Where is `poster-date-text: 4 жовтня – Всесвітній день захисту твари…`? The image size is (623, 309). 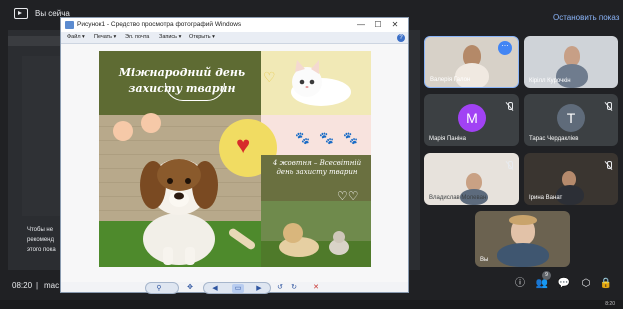
poster-date-text: 4 жовтня – Всесвітній день захисту твари… is located at coordinates (317, 167).